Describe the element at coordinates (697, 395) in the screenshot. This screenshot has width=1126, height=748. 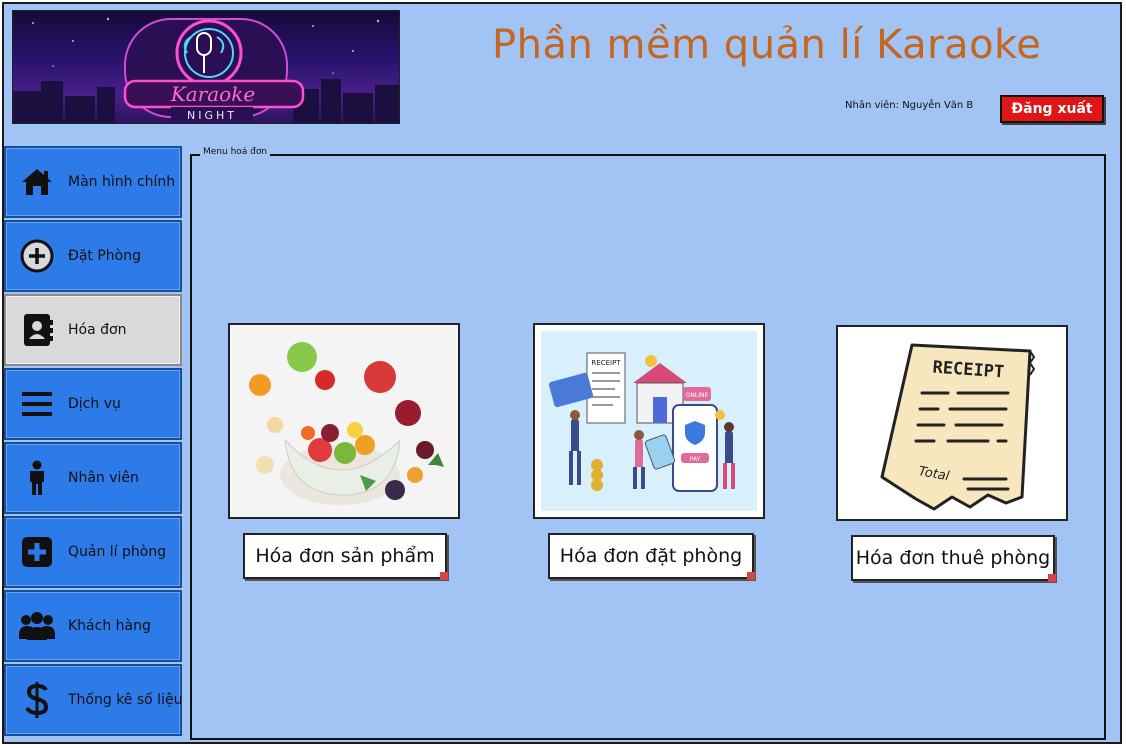
I see `online-word: ONLINE` at that location.